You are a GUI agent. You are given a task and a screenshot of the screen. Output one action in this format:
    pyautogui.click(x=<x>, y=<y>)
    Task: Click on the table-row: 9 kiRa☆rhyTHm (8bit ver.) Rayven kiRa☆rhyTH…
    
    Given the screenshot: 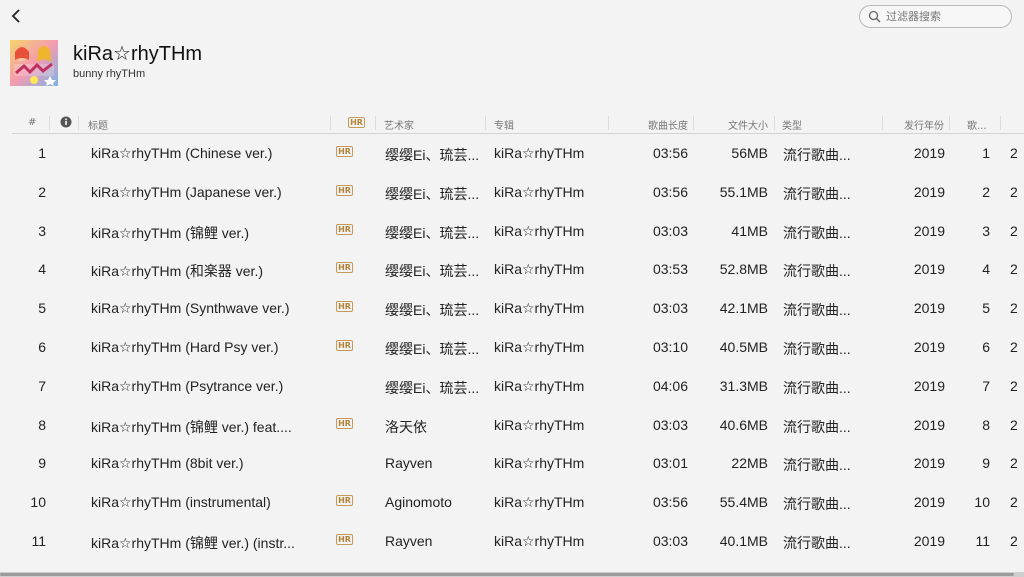 What is the action you would take?
    pyautogui.click(x=512, y=463)
    